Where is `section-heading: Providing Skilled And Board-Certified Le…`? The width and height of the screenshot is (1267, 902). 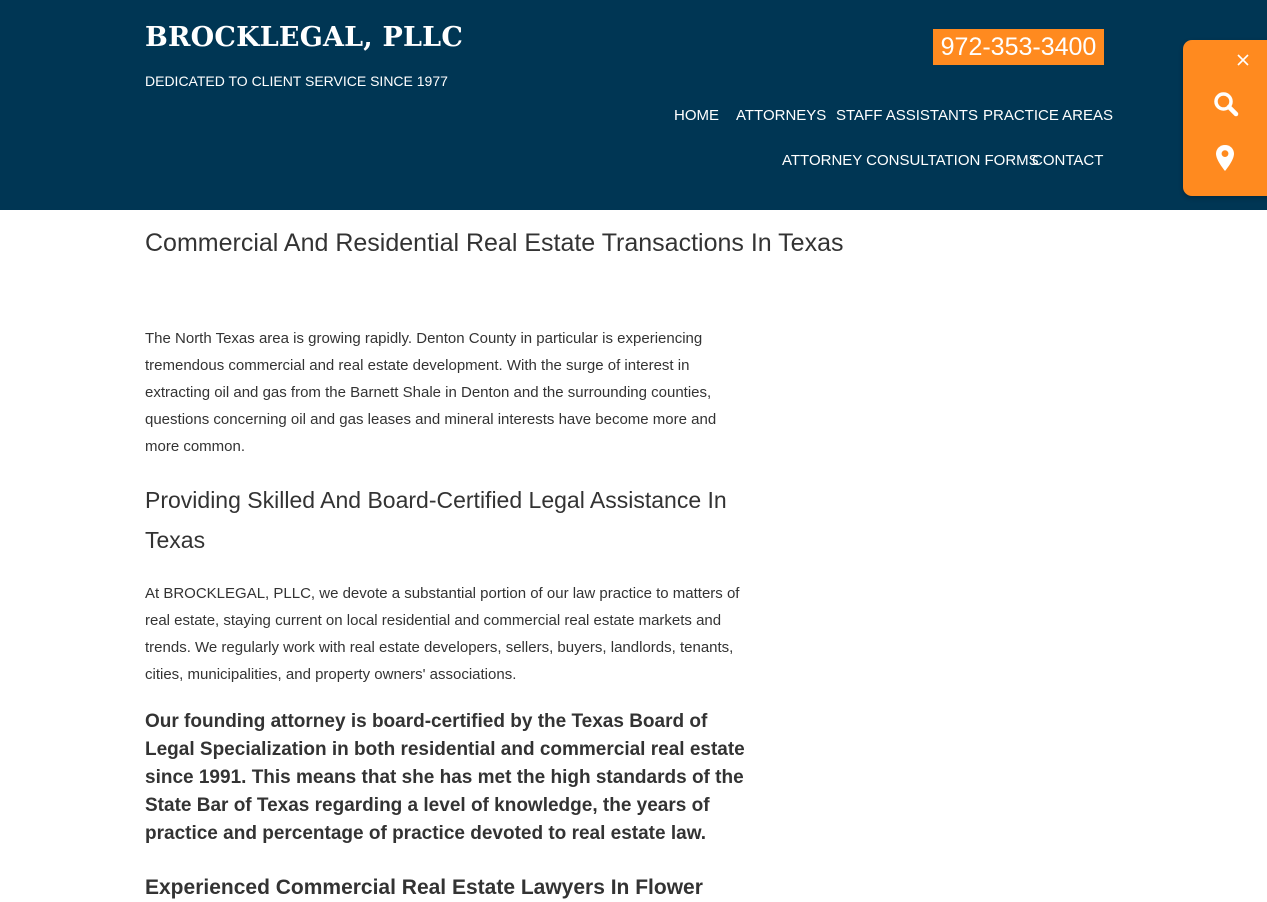 section-heading: Providing Skilled And Board-Certified Le… is located at coordinates (436, 520).